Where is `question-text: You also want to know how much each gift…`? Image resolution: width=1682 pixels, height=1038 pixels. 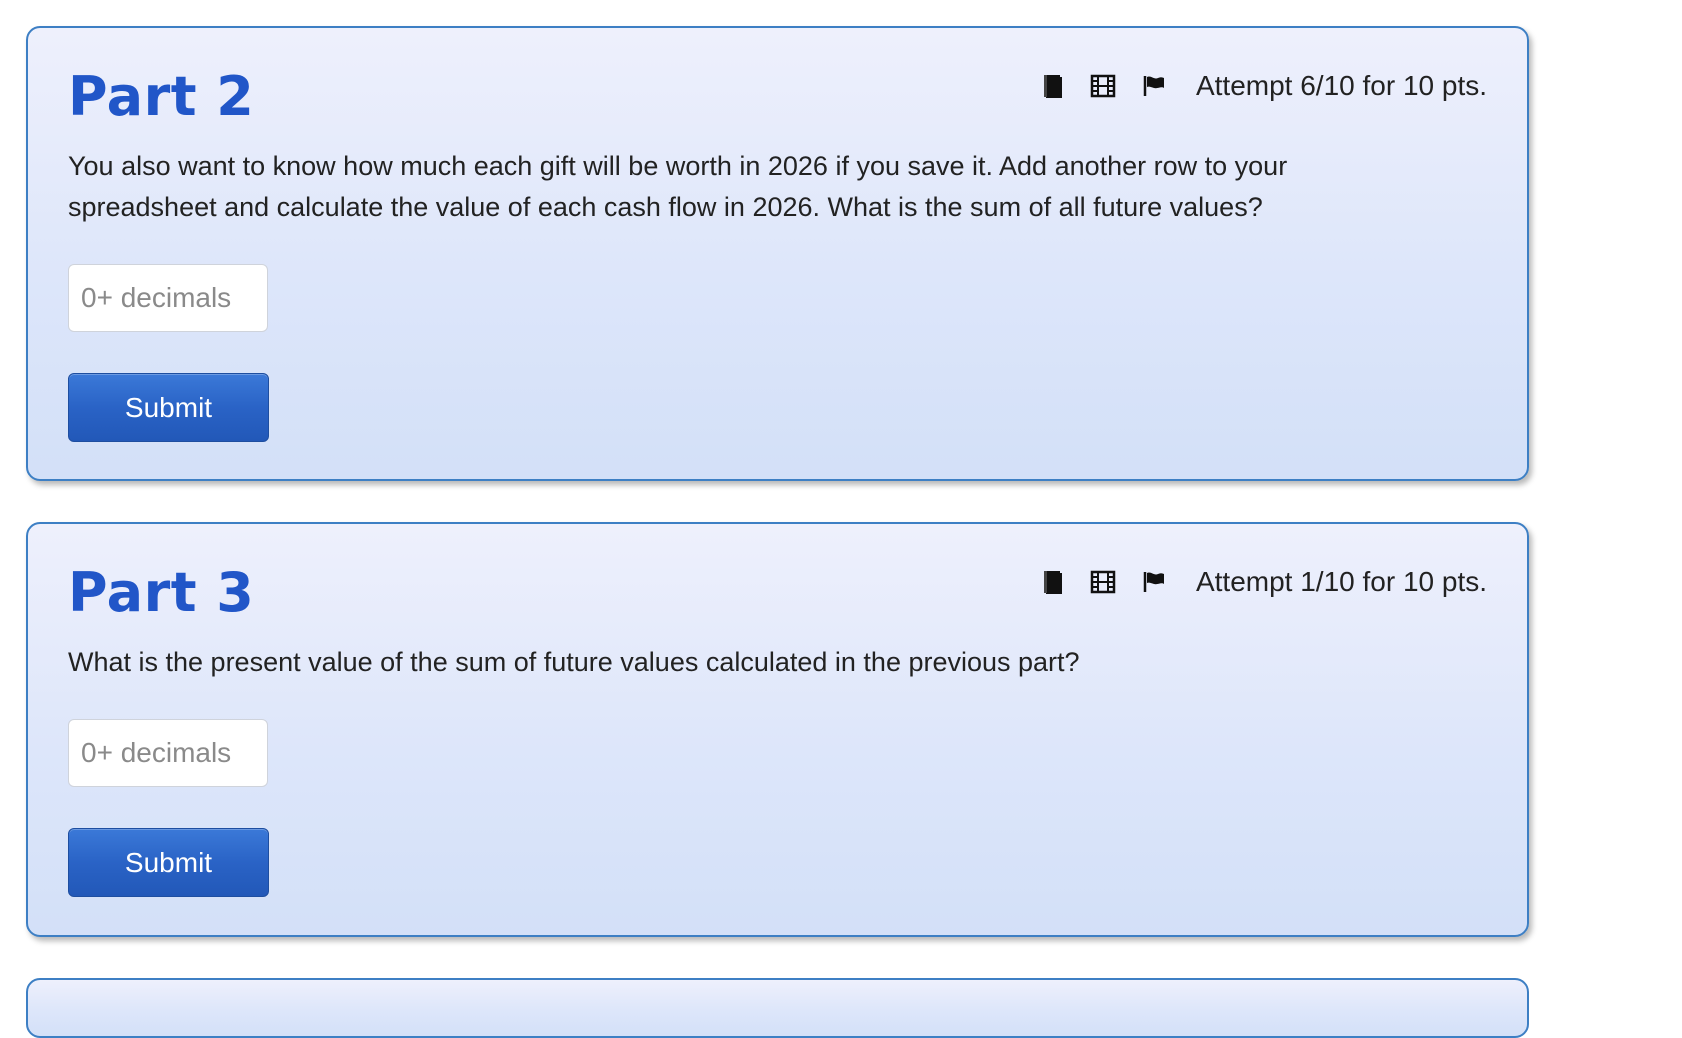
question-text: You also want to know how much each gift… is located at coordinates (678, 186).